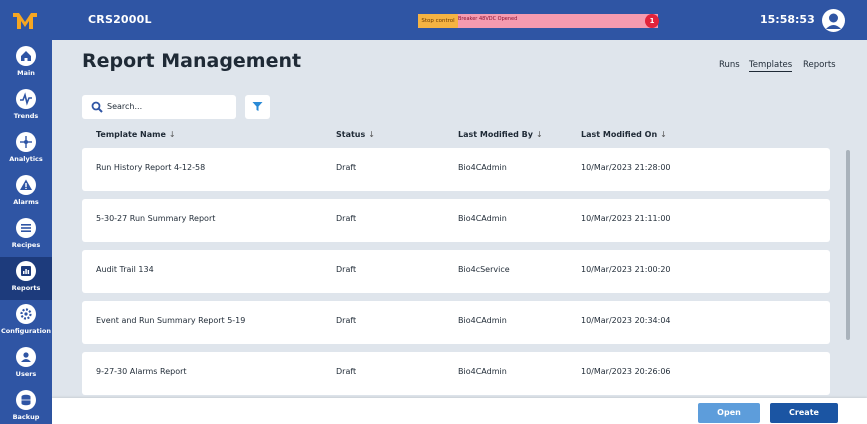  I want to click on app-title: CRS2000L, so click(120, 19).